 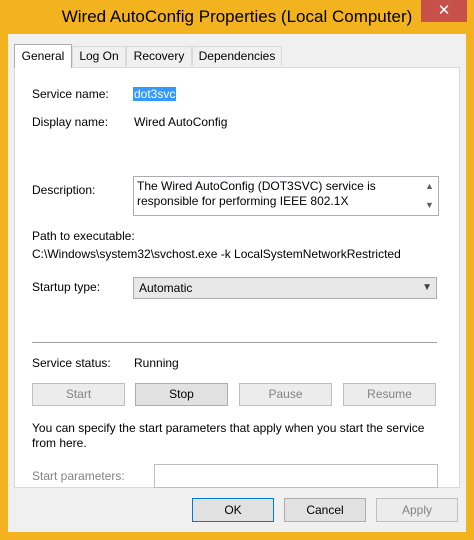 I want to click on close-icon: ✕, so click(x=444, y=10).